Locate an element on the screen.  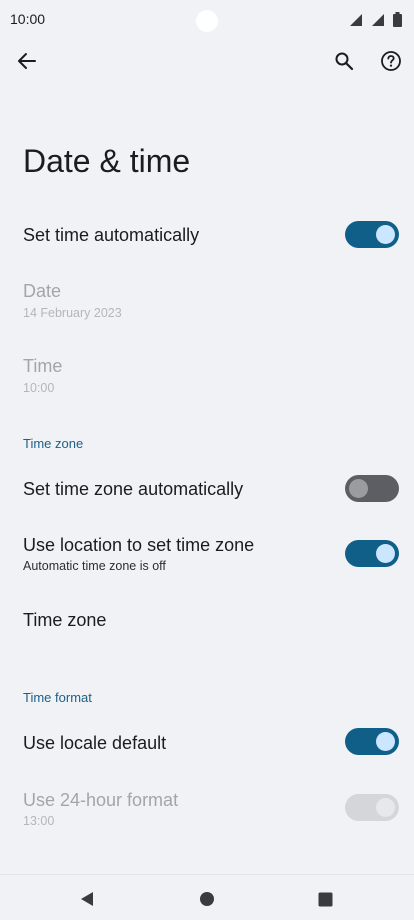
nav-home-button is located at coordinates (207, 899).